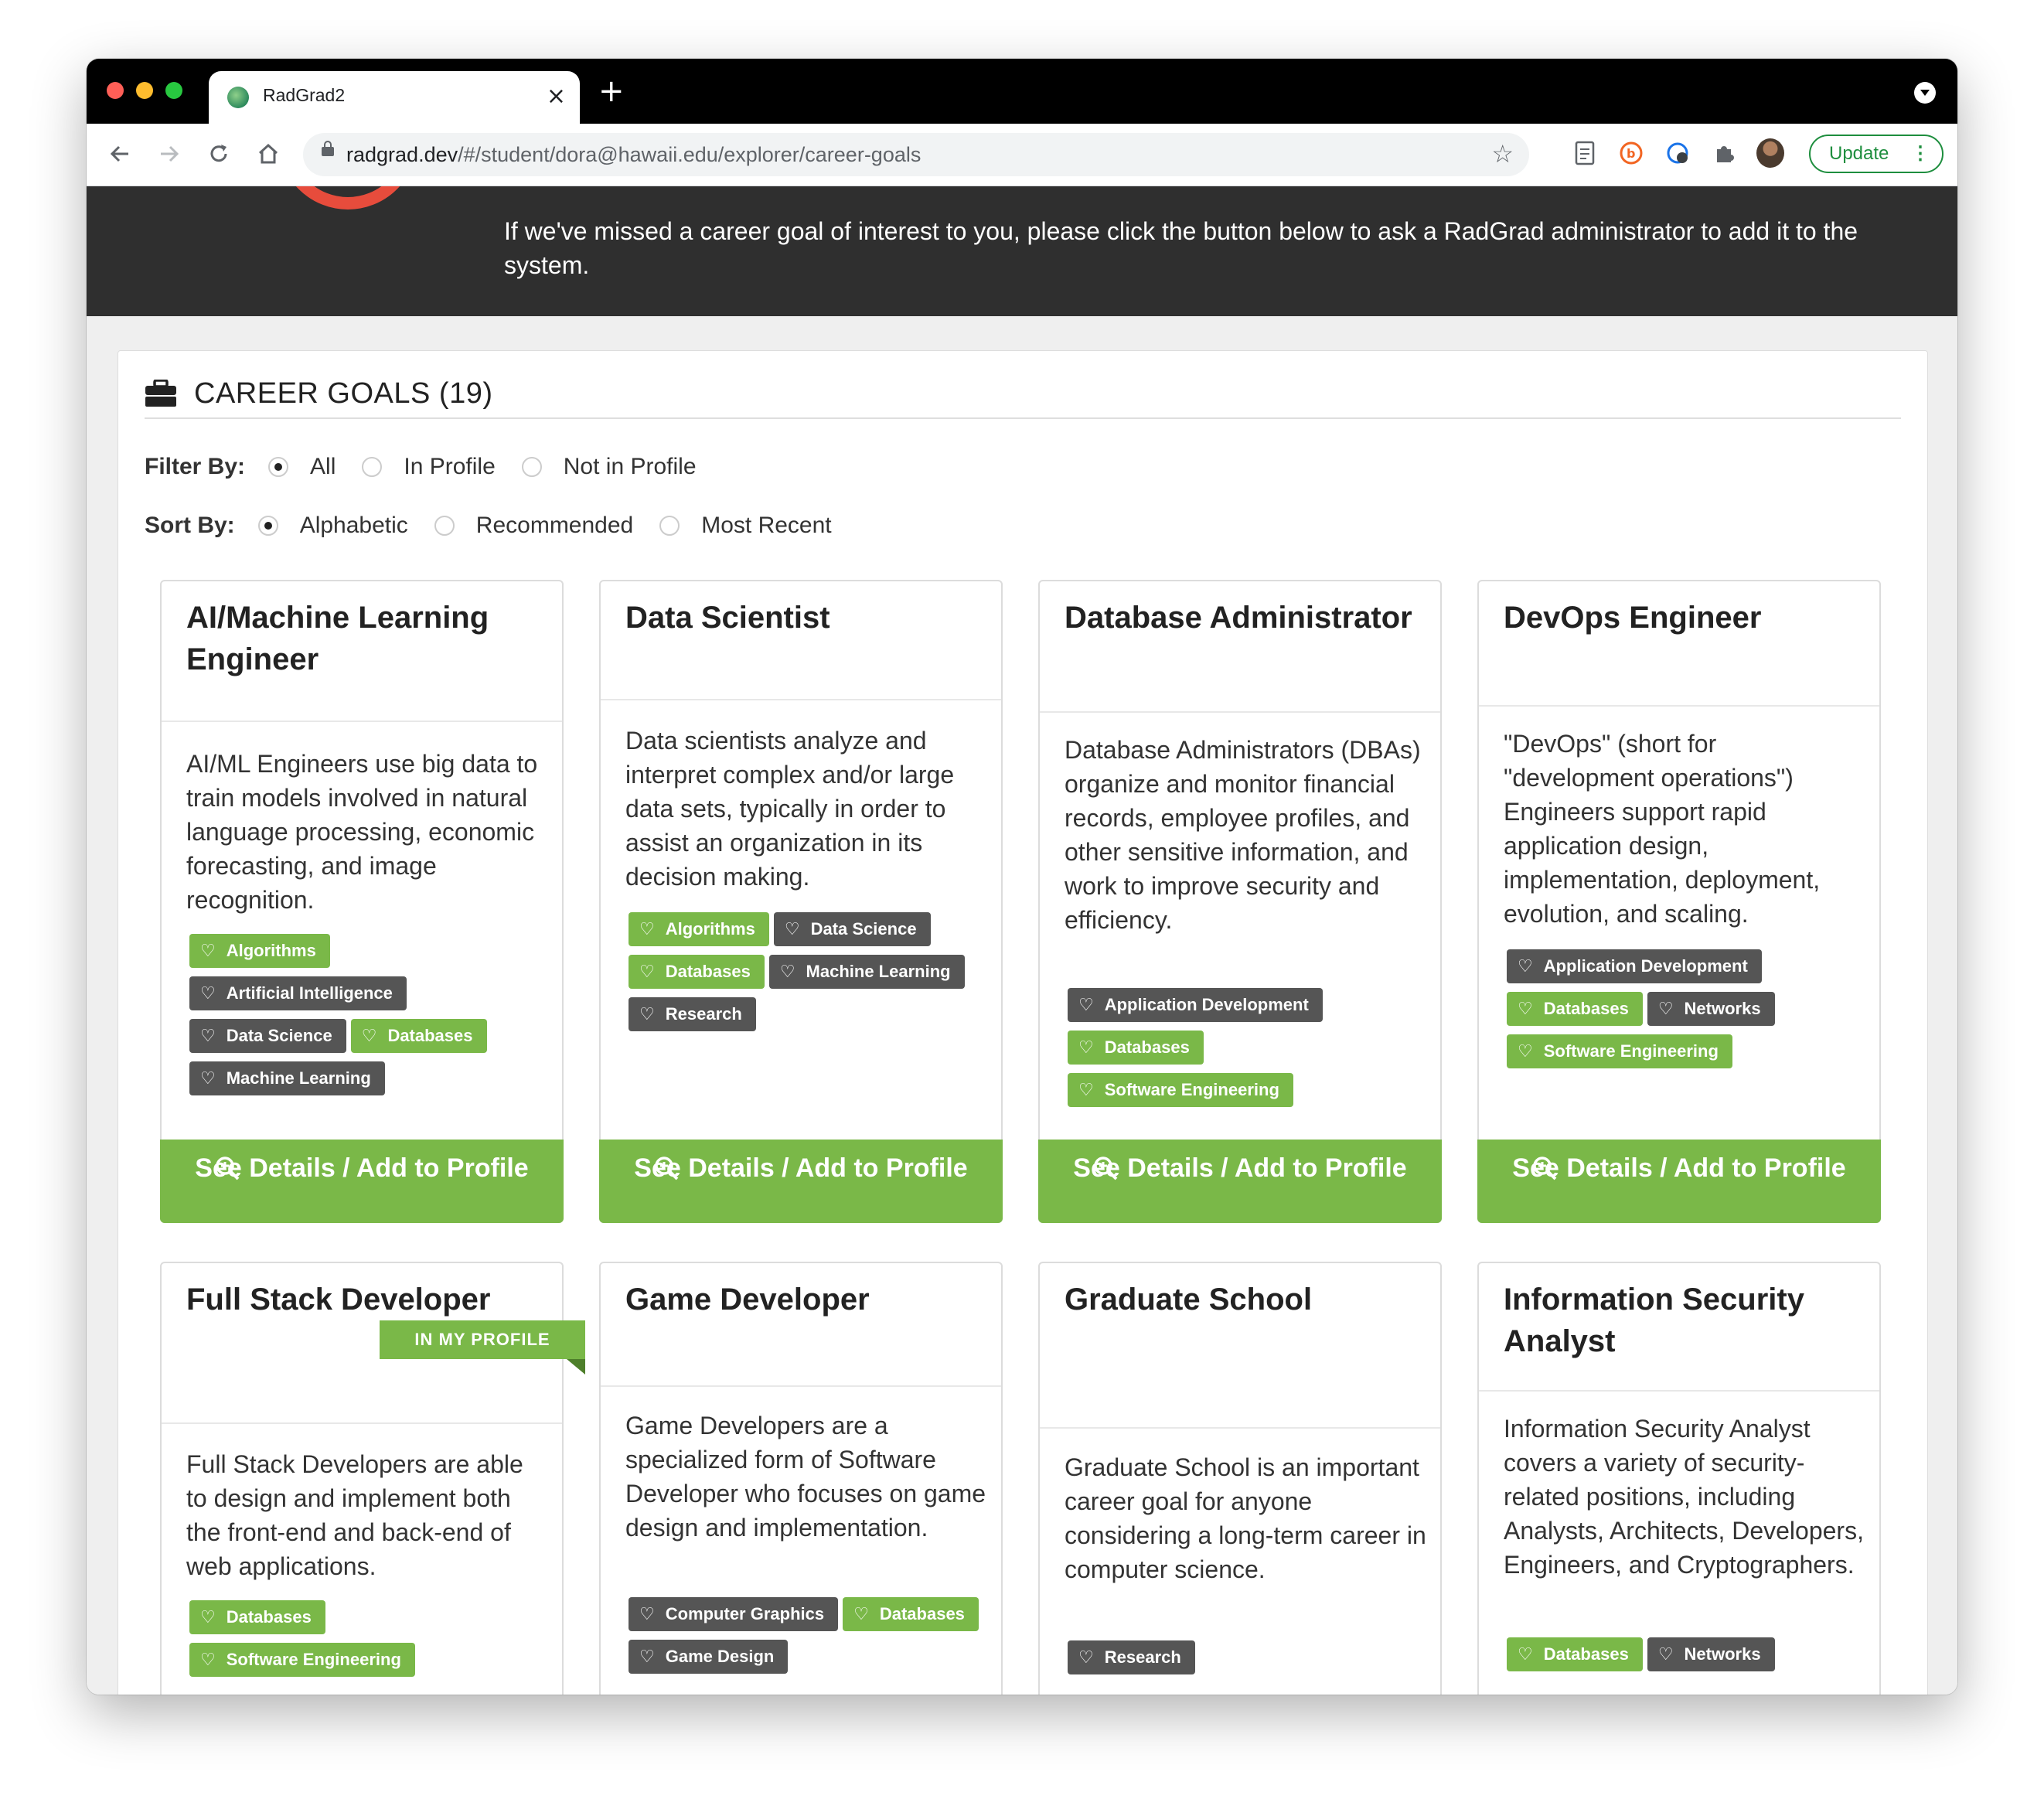 The image size is (2044, 1809). Describe the element at coordinates (612, 92) in the screenshot. I see `new-tab-button: +` at that location.